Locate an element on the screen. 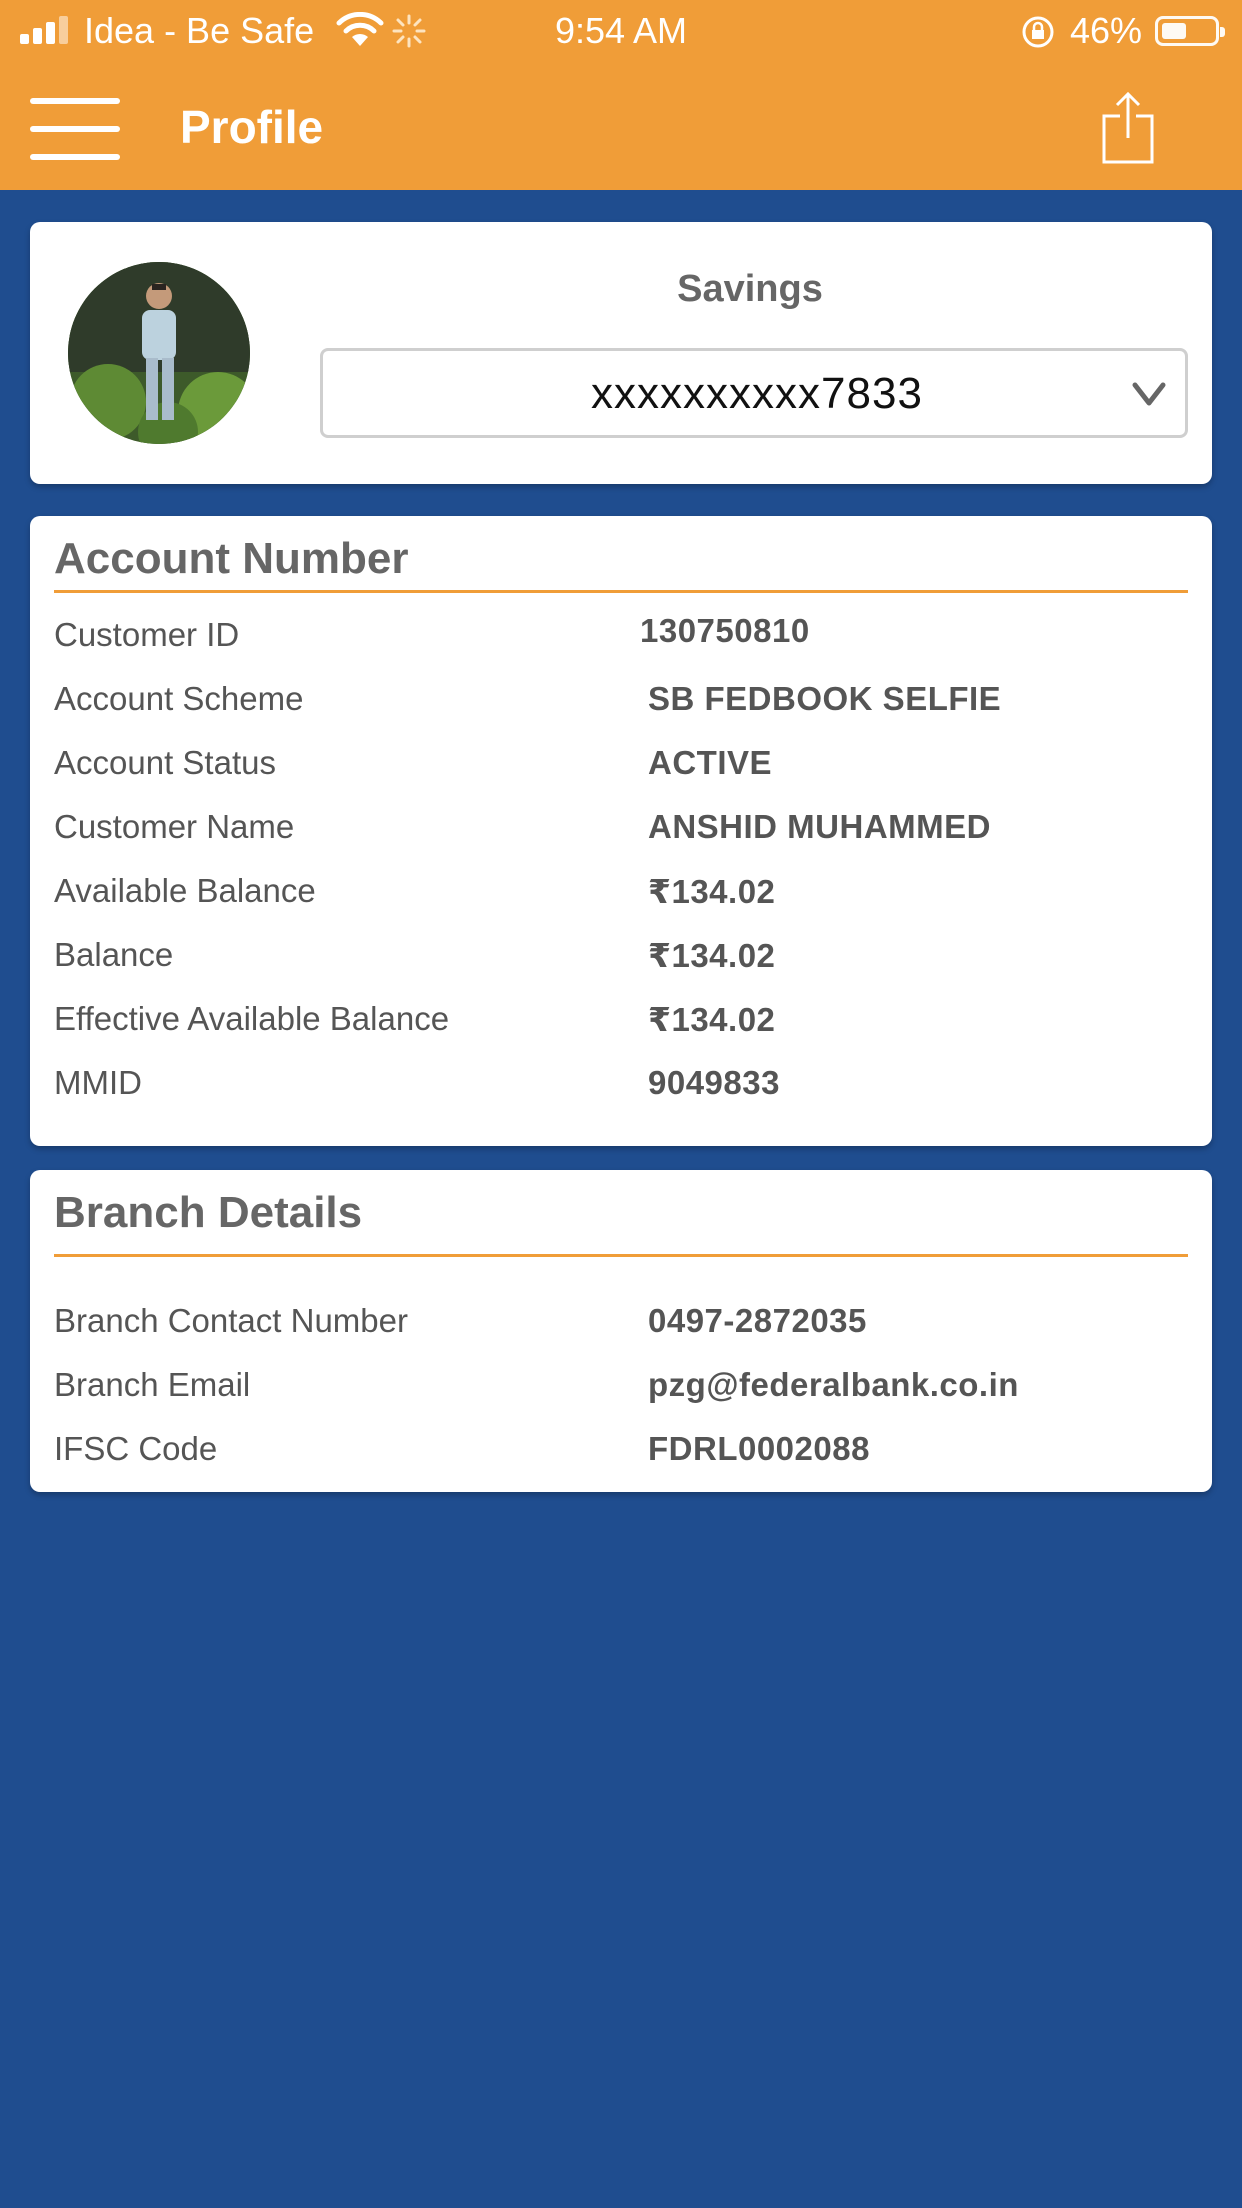 The image size is (1242, 2208). account-dropdown: xxxxxxxxxx7833 is located at coordinates (754, 393).